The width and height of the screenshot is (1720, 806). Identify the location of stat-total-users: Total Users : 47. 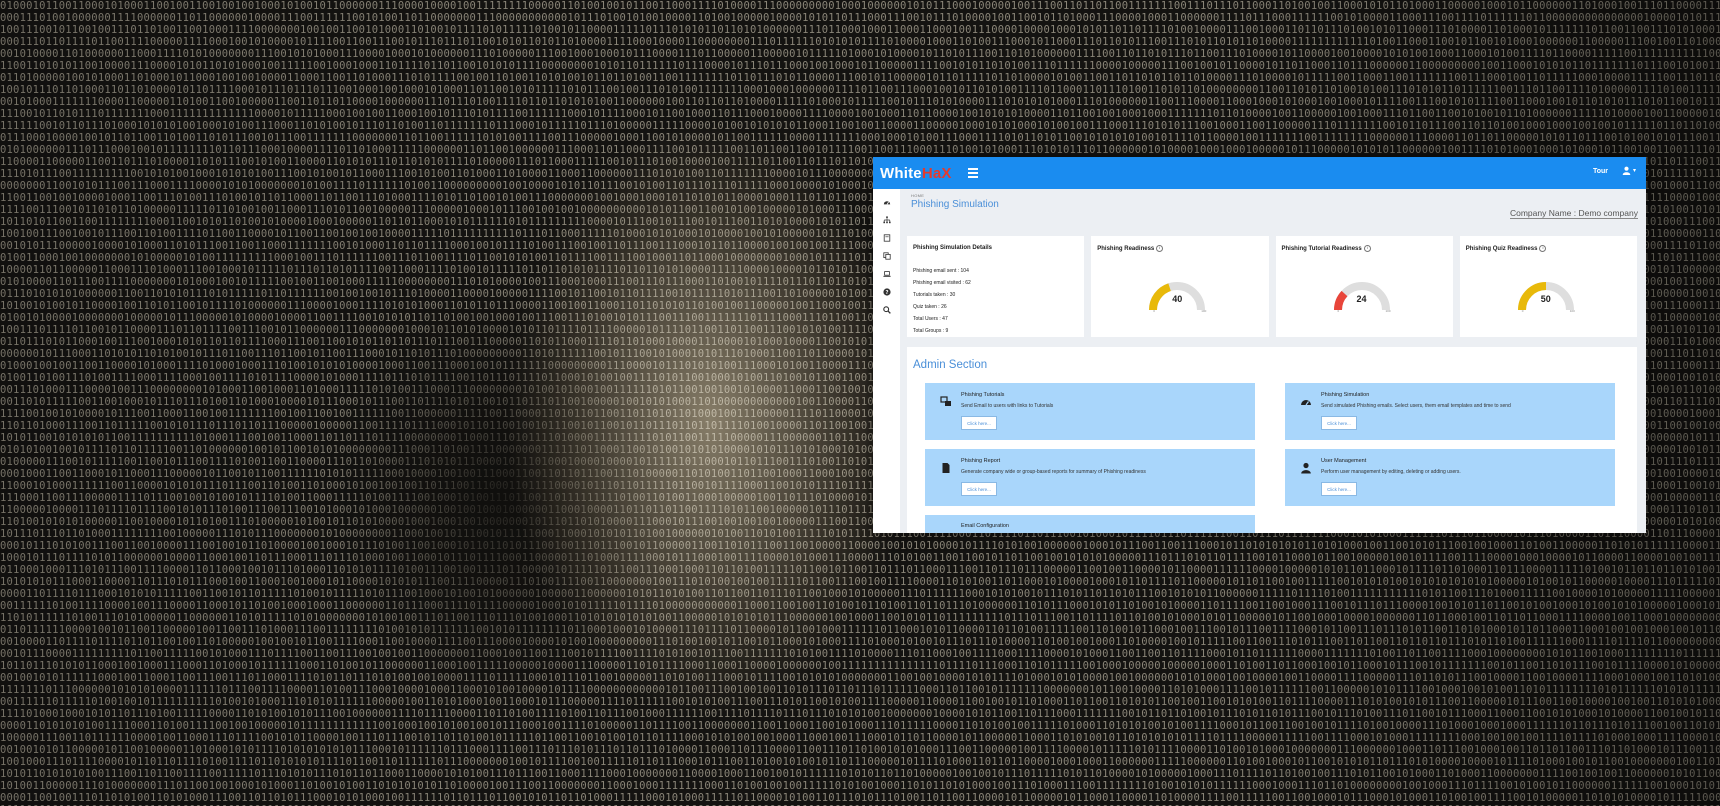
(930, 319).